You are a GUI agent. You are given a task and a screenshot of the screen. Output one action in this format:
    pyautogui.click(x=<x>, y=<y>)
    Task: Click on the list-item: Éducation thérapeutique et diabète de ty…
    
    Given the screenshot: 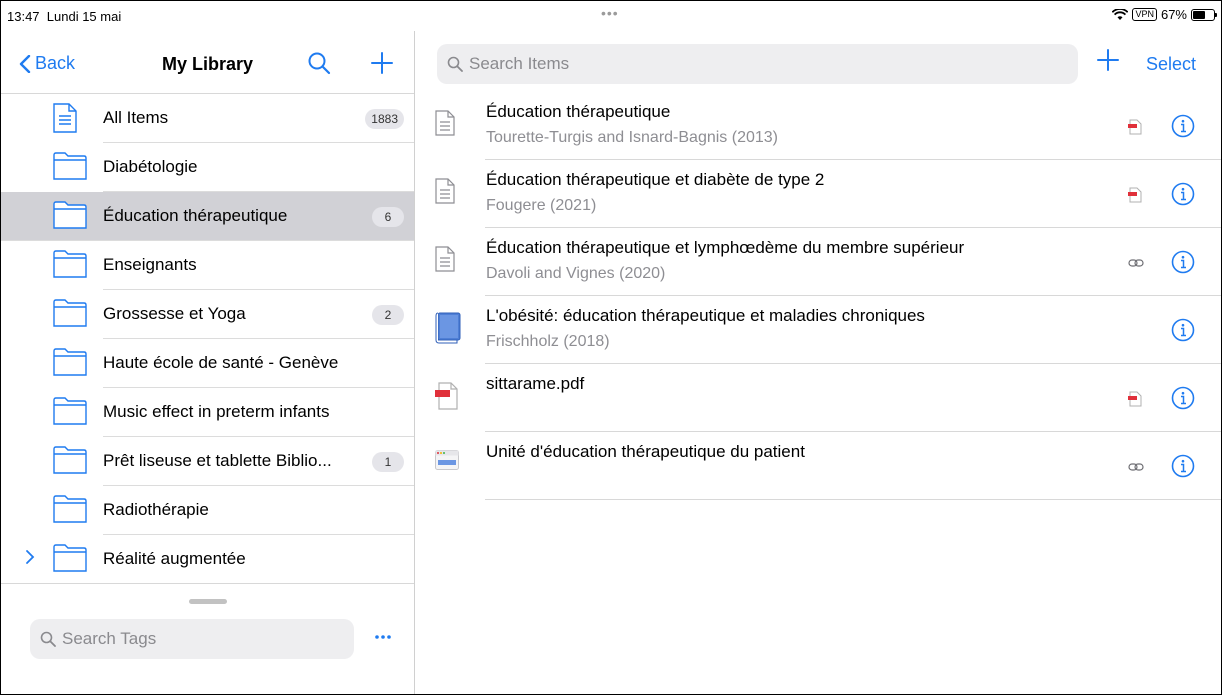 What is the action you would take?
    pyautogui.click(x=818, y=194)
    